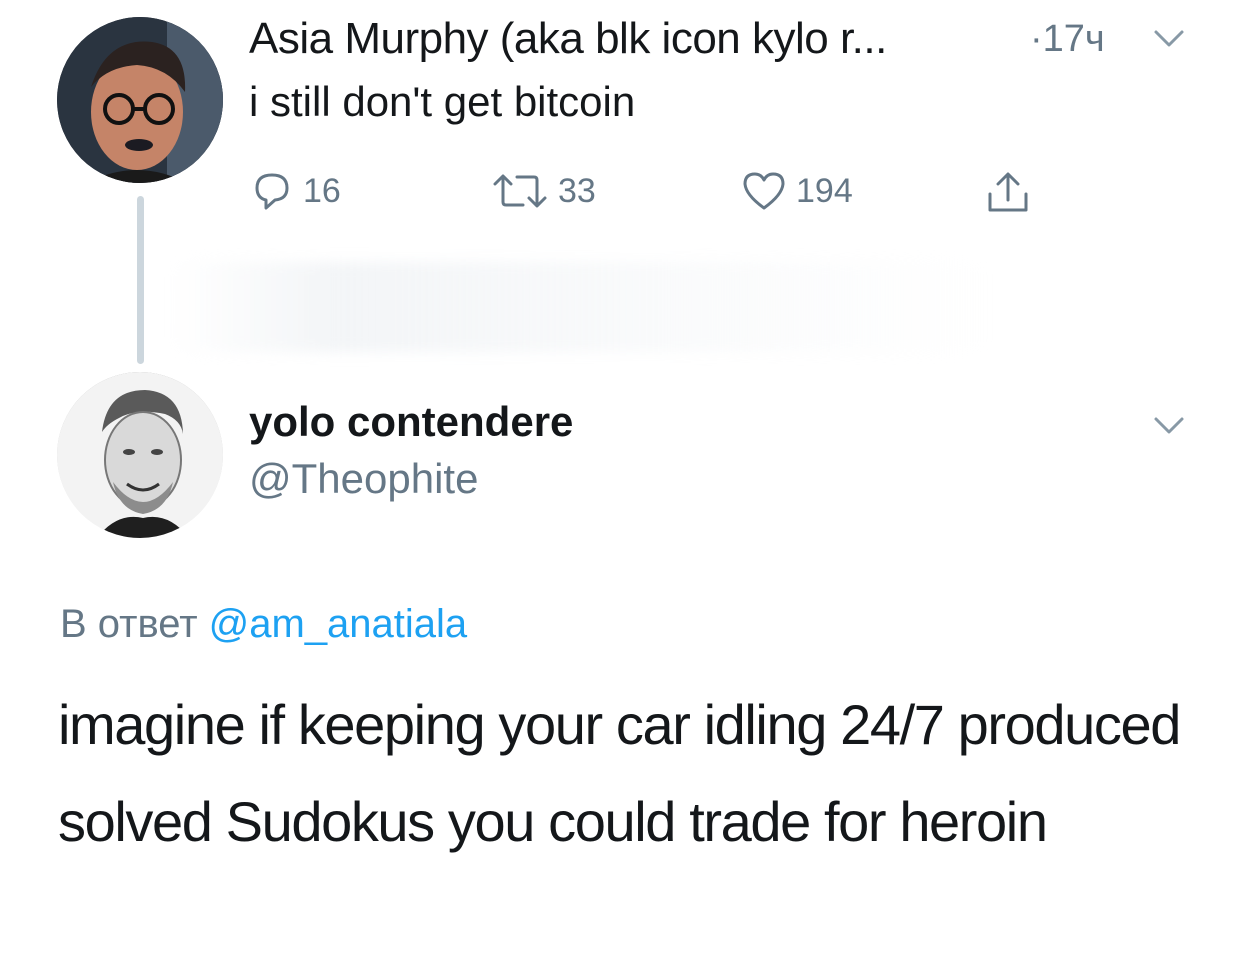 The height and width of the screenshot is (973, 1239). Describe the element at coordinates (577, 190) in the screenshot. I see `retweet-count: 33` at that location.